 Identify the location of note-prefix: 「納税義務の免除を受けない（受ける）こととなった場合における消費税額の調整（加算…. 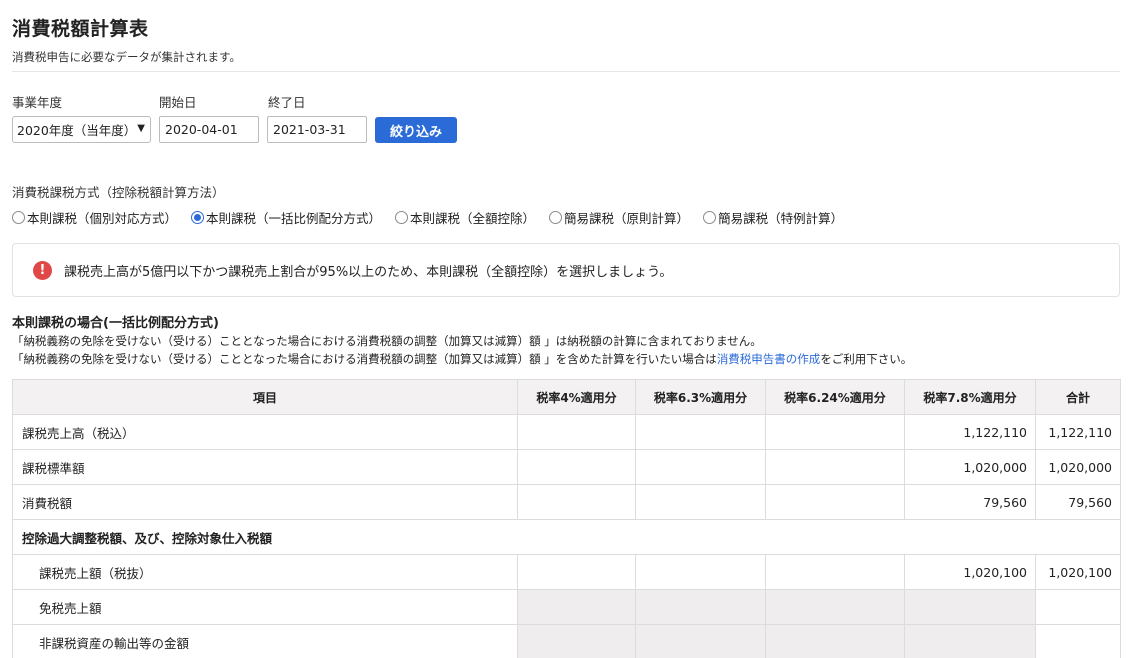
(364, 359).